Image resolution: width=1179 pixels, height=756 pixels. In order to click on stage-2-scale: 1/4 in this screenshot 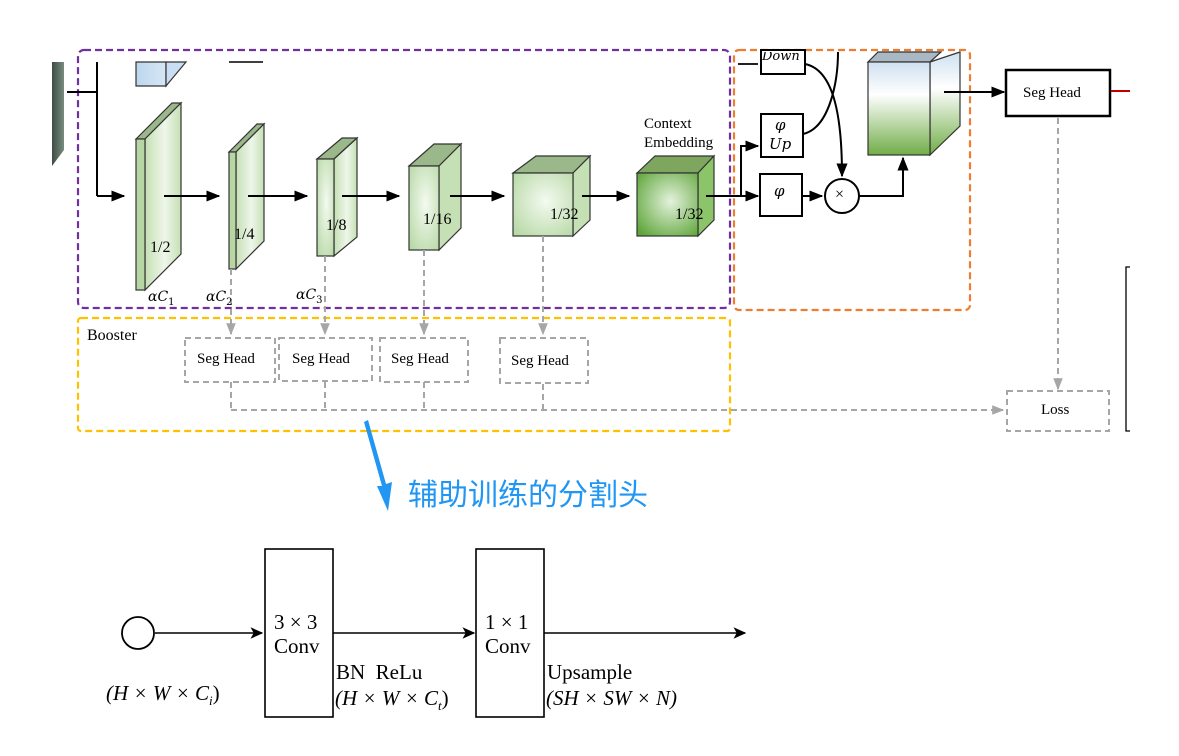, I will do `click(244, 234)`.